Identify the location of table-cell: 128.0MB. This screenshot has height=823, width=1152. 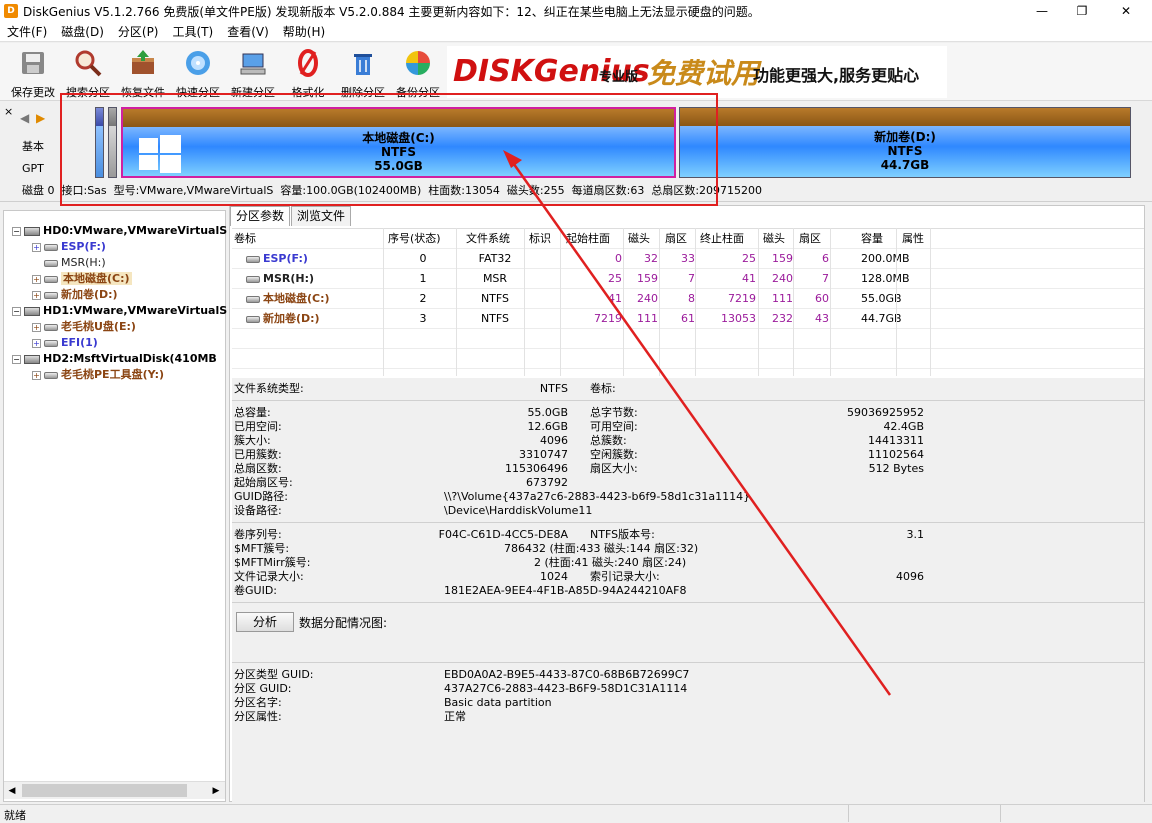
(885, 278).